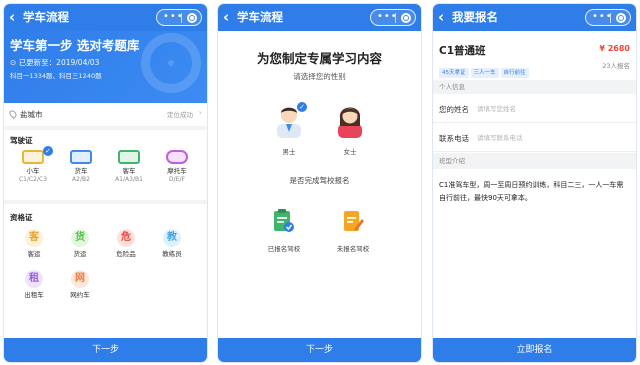 This screenshot has width=640, height=365. What do you see at coordinates (353, 249) in the screenshot?
I see `not-registered-label: 未报名驾校` at bounding box center [353, 249].